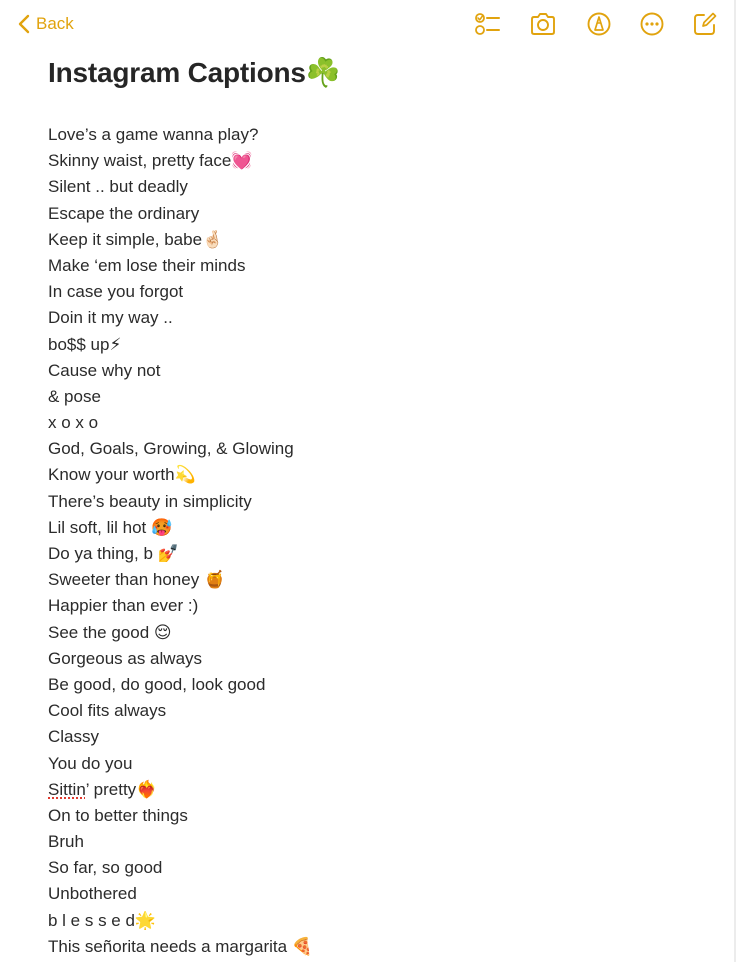 This screenshot has width=736, height=962. I want to click on note-line: Happier than ever :), so click(378, 606).